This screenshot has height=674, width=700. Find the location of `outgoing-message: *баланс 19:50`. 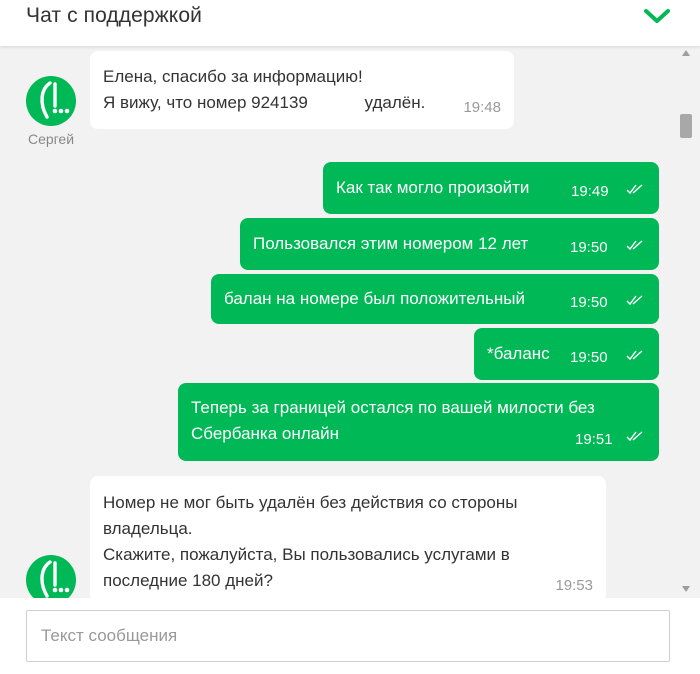

outgoing-message: *баланс 19:50 is located at coordinates (566, 354).